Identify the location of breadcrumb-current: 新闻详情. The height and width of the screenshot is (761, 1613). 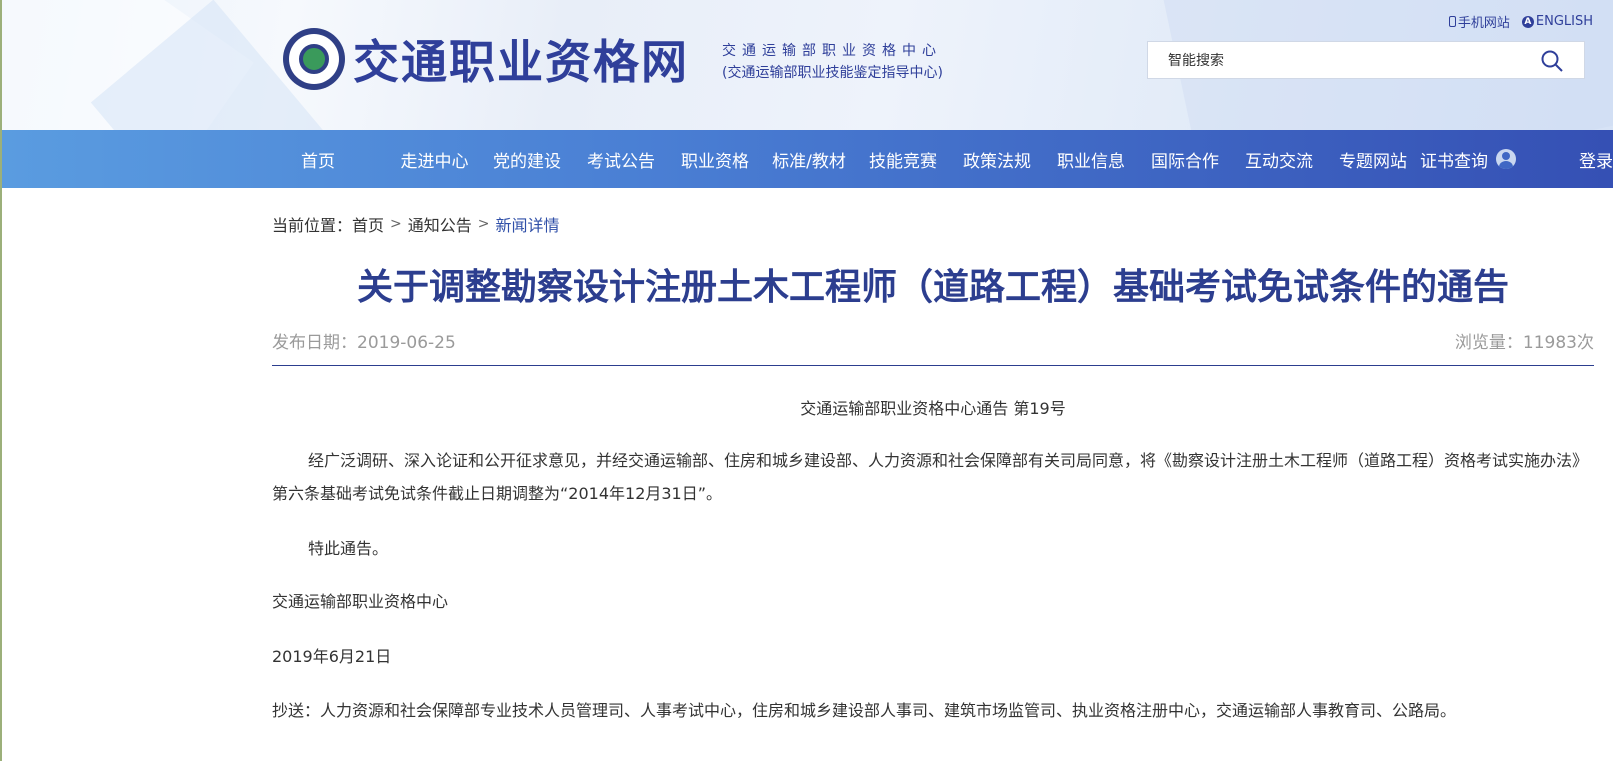
(528, 224).